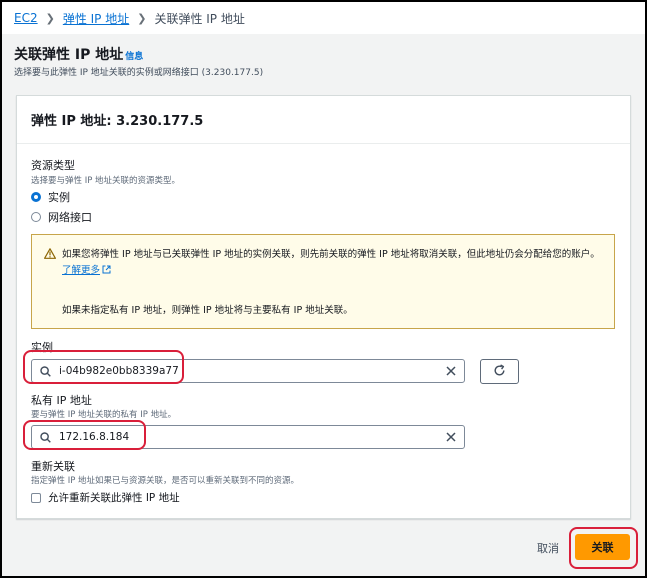 Image resolution: width=647 pixels, height=578 pixels. What do you see at coordinates (165, 481) in the screenshot?
I see `reassociation-description: 指定弹性 IP 地址如果已与资源关联，是否可以重新关联到不同的资源。` at bounding box center [165, 481].